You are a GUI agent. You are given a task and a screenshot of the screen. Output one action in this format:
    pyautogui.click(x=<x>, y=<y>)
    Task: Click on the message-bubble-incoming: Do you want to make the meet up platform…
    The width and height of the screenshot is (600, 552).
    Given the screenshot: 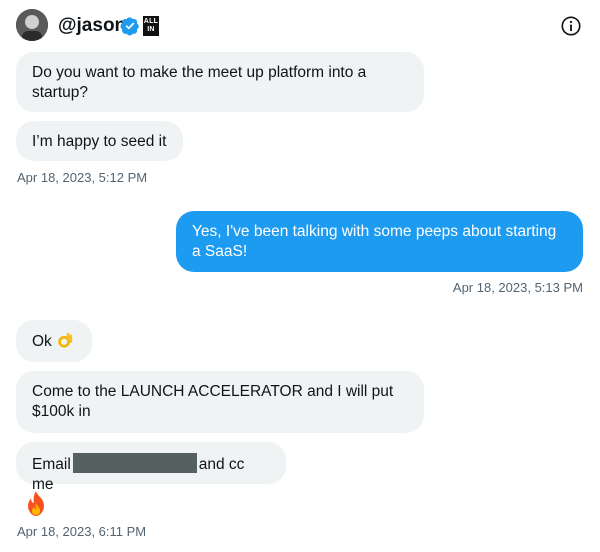 What is the action you would take?
    pyautogui.click(x=220, y=82)
    